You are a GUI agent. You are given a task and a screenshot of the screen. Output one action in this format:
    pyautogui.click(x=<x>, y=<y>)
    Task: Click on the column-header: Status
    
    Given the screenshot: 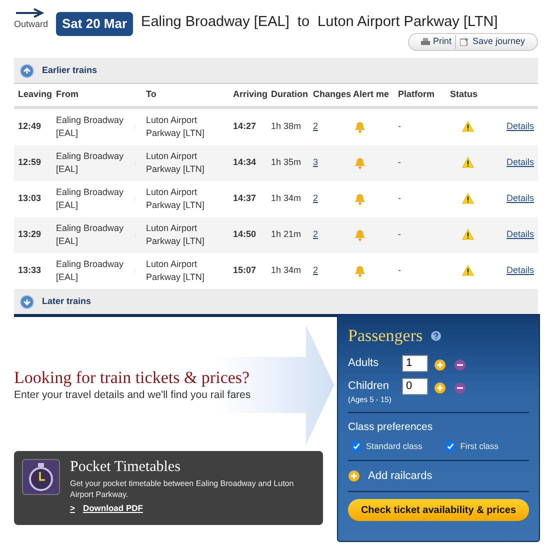 What is the action you would take?
    pyautogui.click(x=464, y=95)
    